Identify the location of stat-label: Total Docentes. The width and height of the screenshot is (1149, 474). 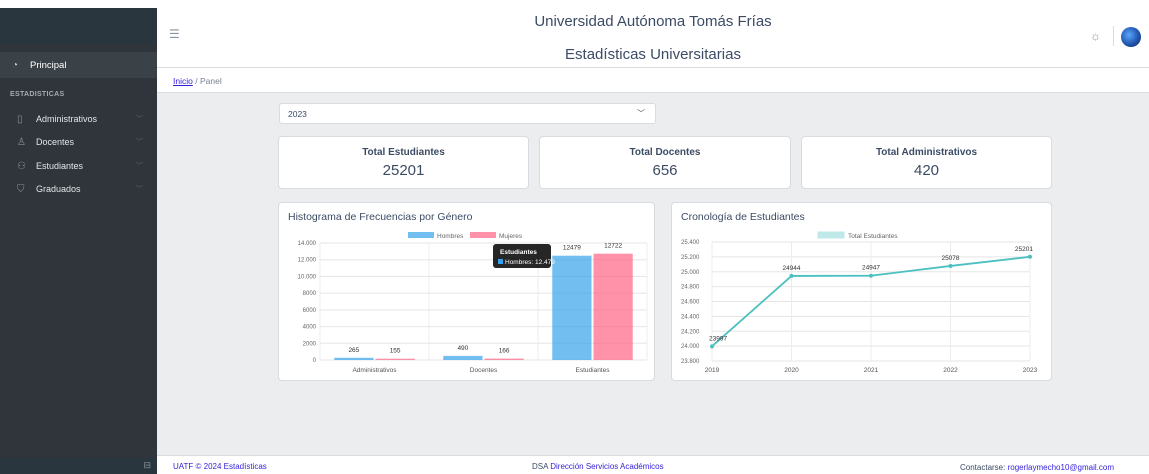
(665, 152).